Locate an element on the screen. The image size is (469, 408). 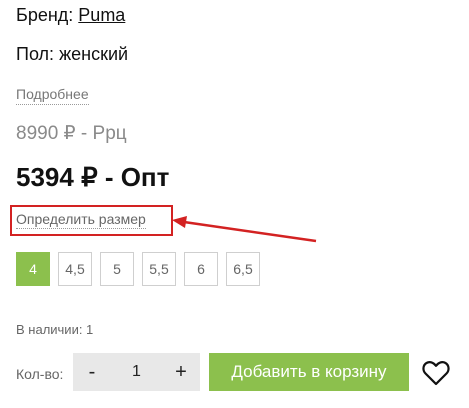
size-option: 4,5 is located at coordinates (75, 269).